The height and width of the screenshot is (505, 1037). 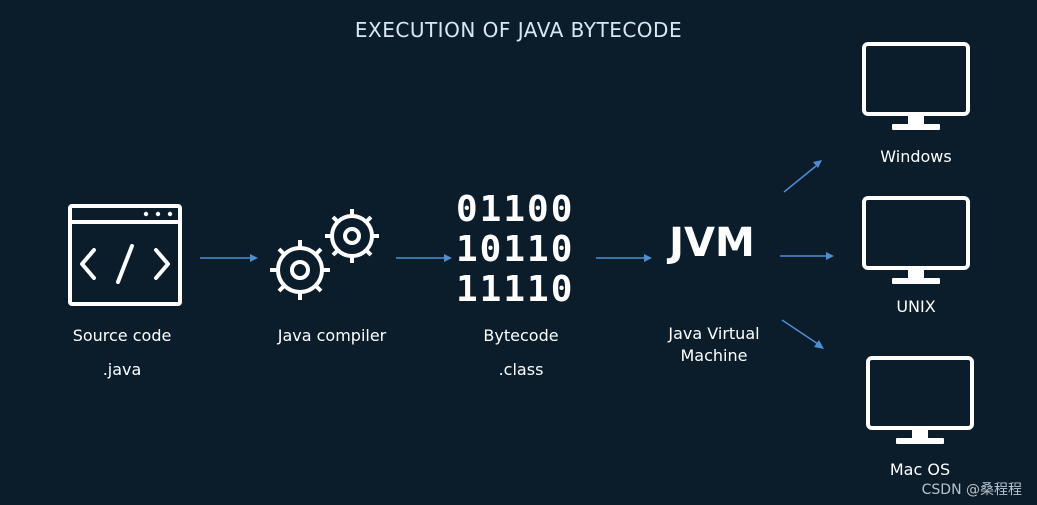 What do you see at coordinates (521, 369) in the screenshot?
I see `bytecode-ext: .class` at bounding box center [521, 369].